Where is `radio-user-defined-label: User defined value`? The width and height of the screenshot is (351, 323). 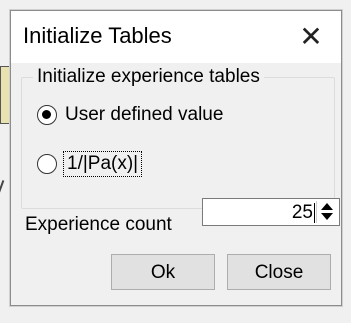 radio-user-defined-label: User defined value is located at coordinates (144, 114).